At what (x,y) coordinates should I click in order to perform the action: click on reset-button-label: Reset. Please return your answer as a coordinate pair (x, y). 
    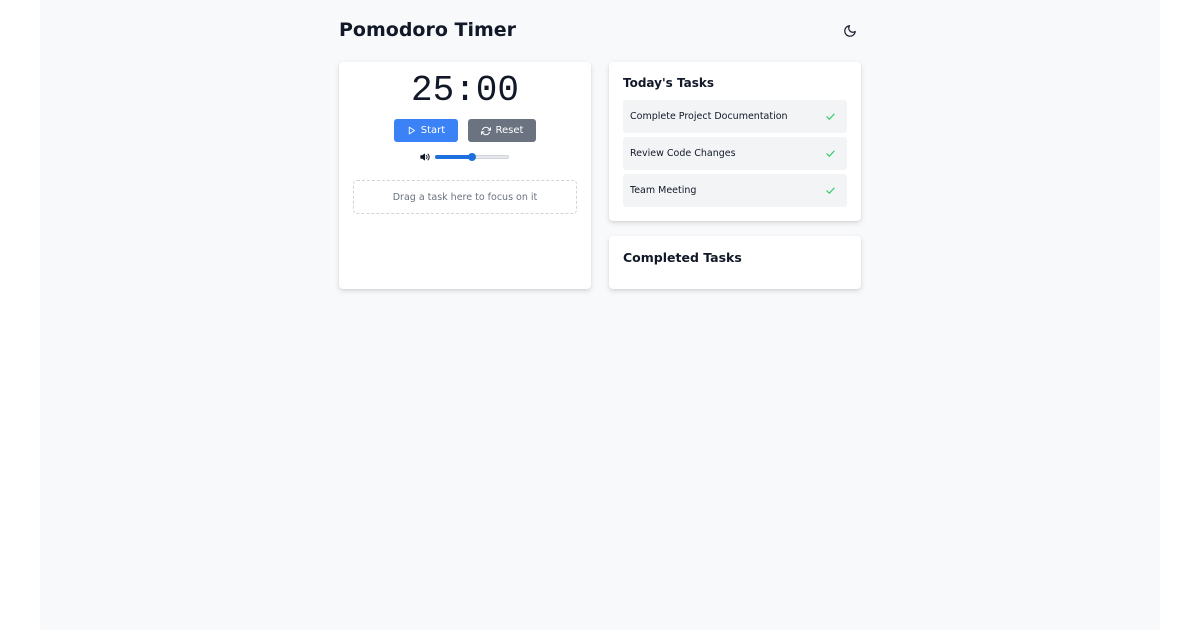
    Looking at the image, I should click on (509, 130).